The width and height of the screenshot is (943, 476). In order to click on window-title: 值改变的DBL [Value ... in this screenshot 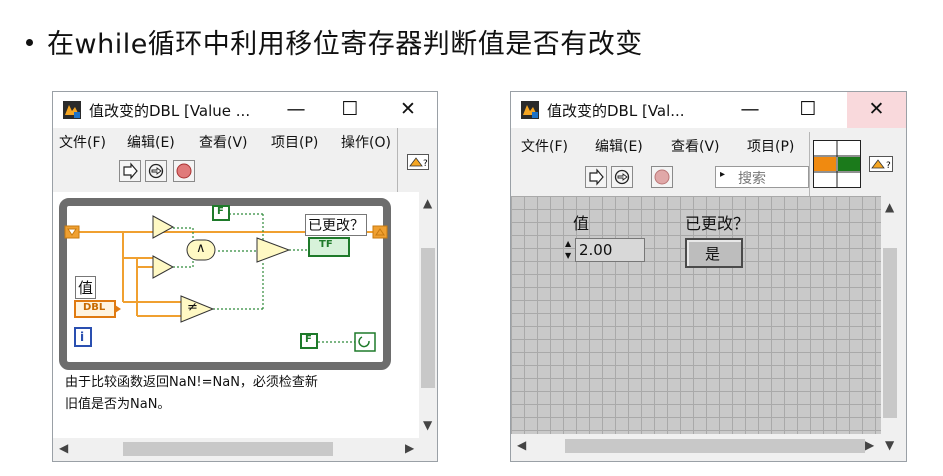, I will do `click(170, 111)`.